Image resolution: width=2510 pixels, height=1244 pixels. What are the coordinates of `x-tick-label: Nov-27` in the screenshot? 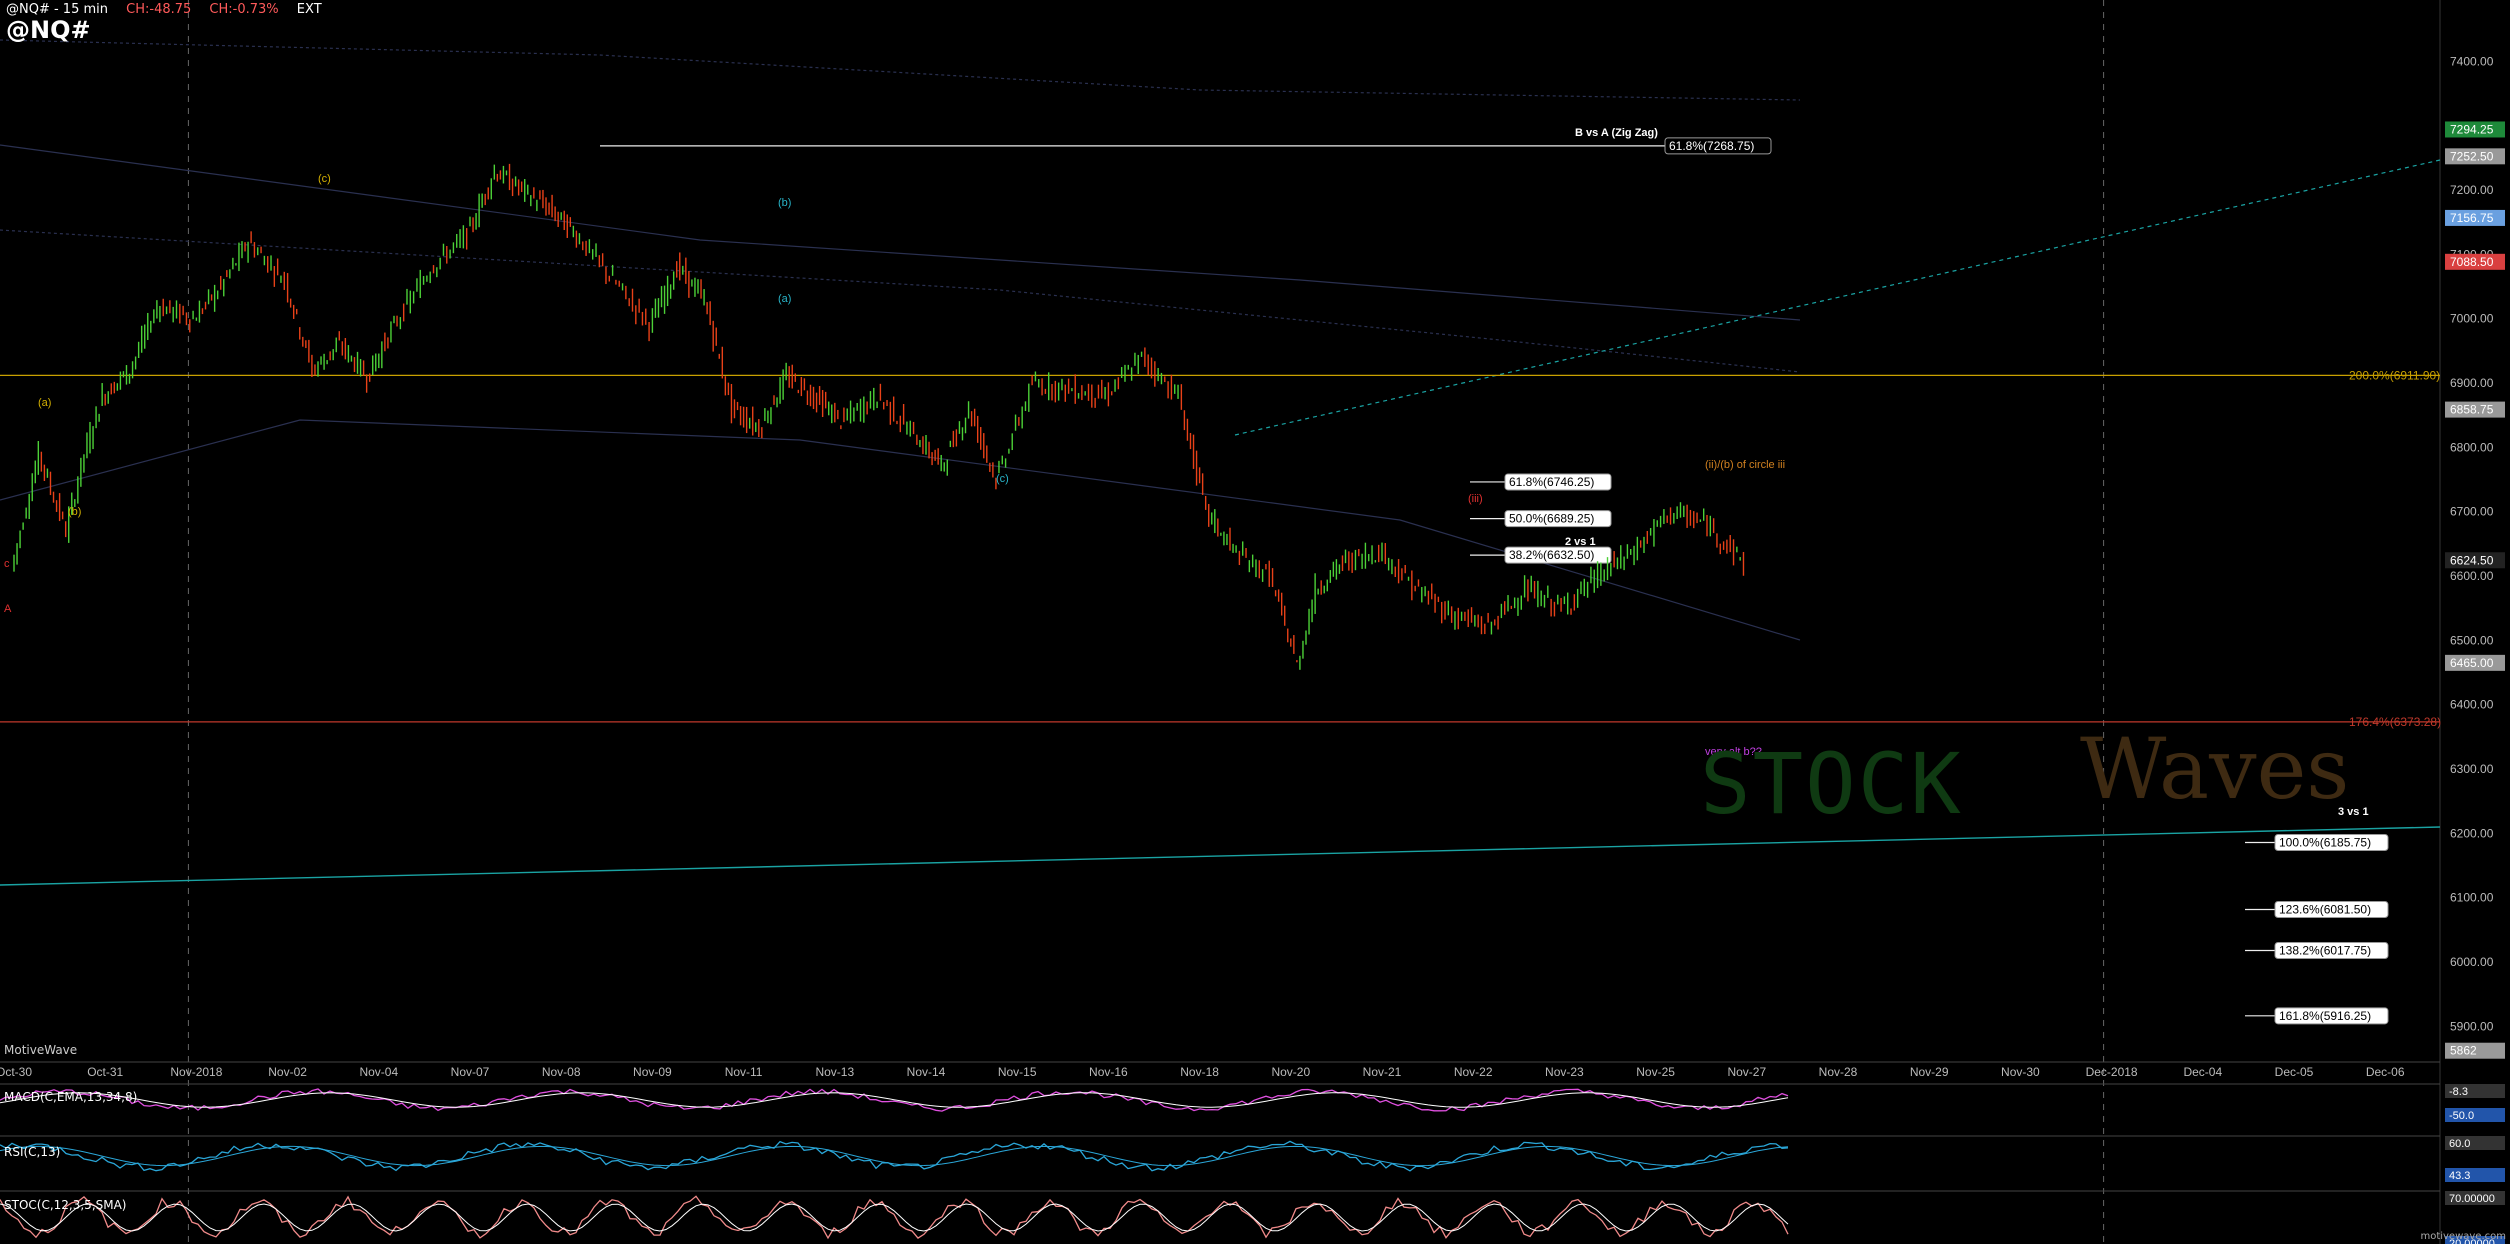 It's located at (1746, 1072).